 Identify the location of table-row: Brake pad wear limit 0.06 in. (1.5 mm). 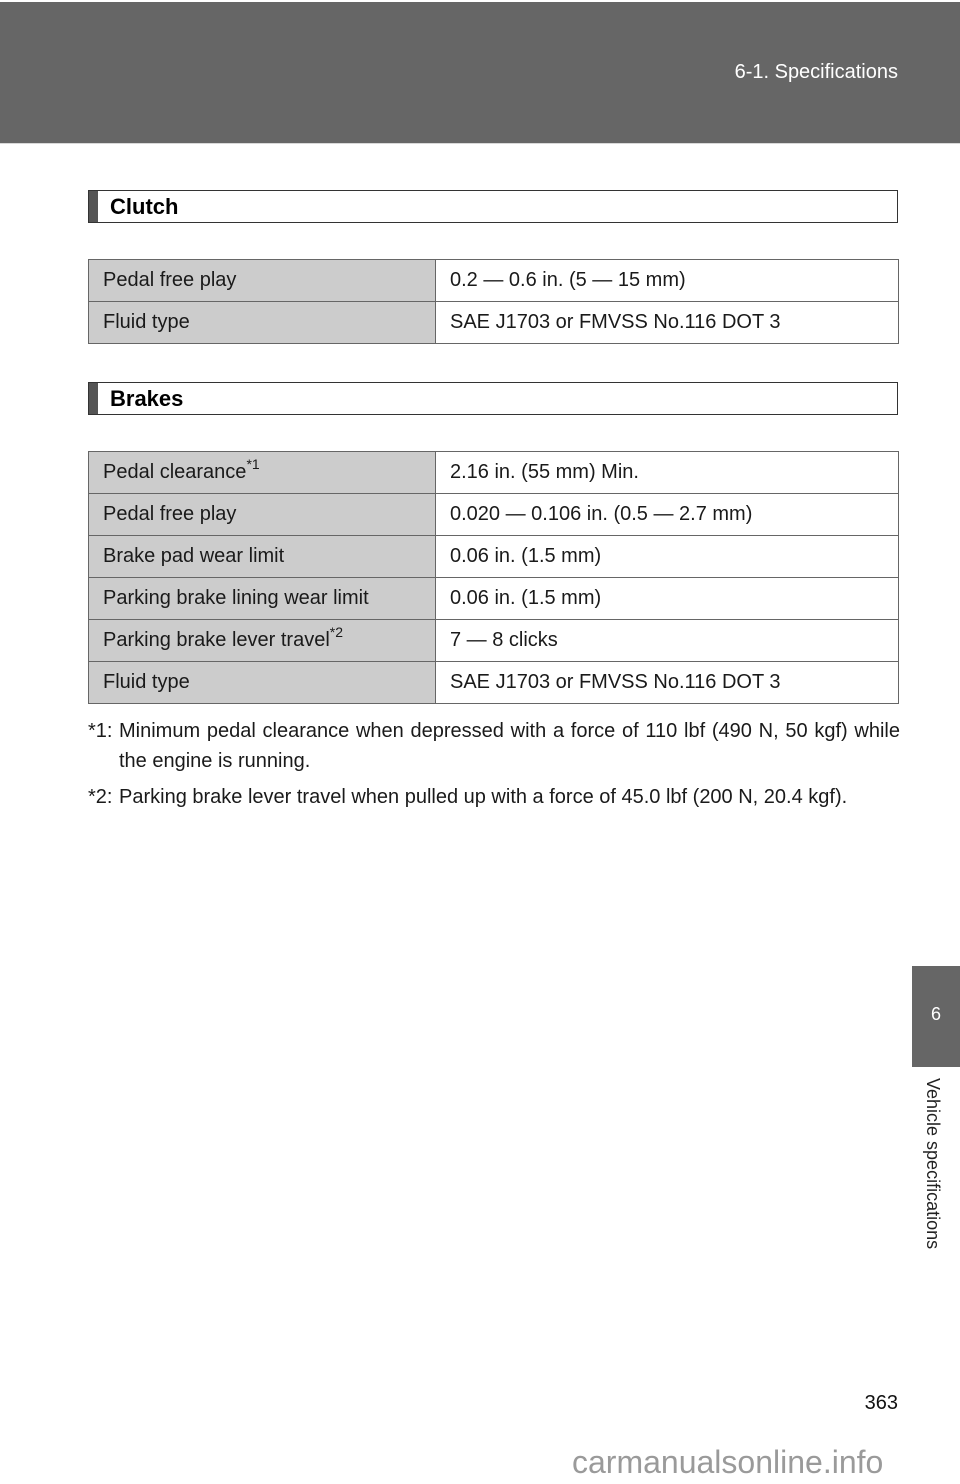
(493, 556).